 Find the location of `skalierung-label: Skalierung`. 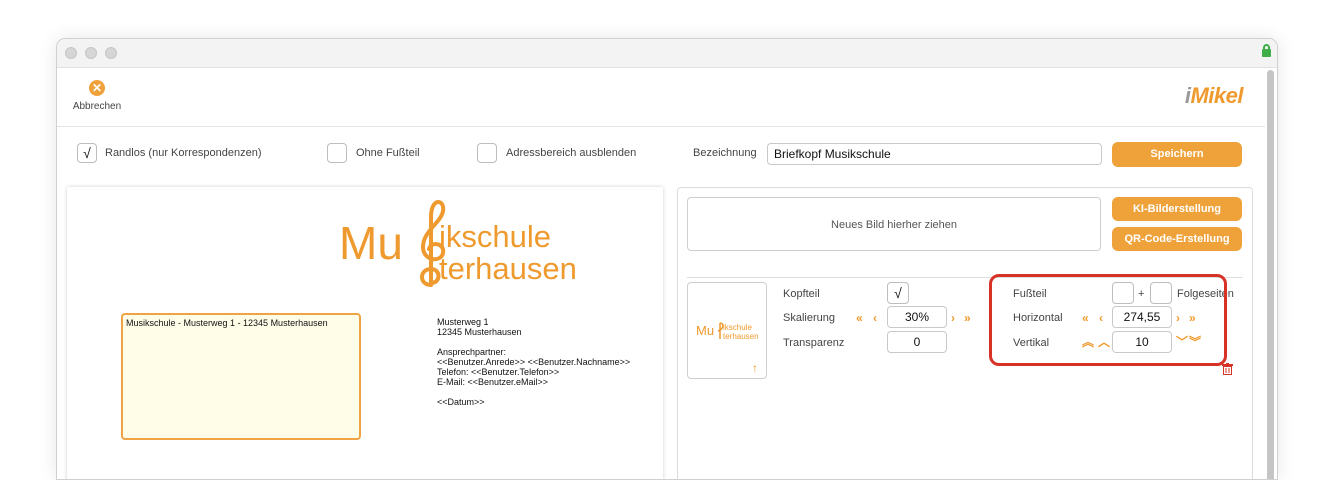

skalierung-label: Skalierung is located at coordinates (809, 318).